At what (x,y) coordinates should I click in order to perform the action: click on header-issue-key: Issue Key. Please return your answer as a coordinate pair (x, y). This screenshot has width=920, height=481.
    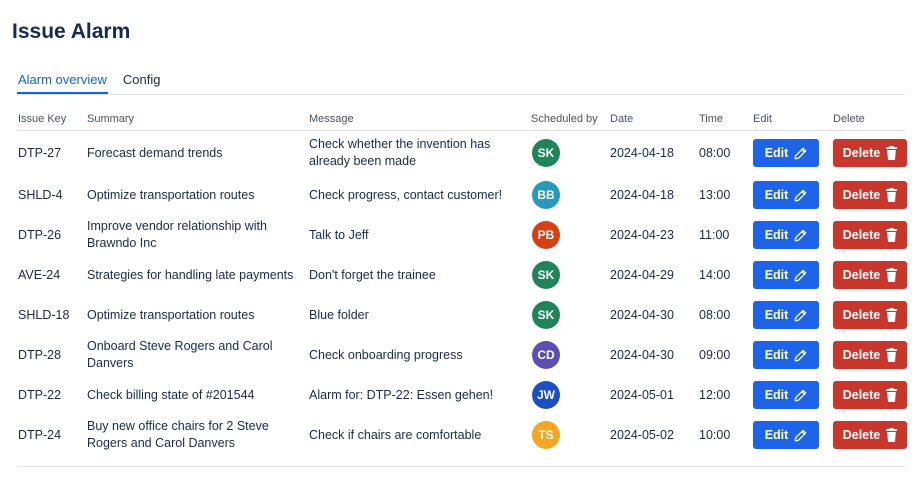
    Looking at the image, I should click on (51, 119).